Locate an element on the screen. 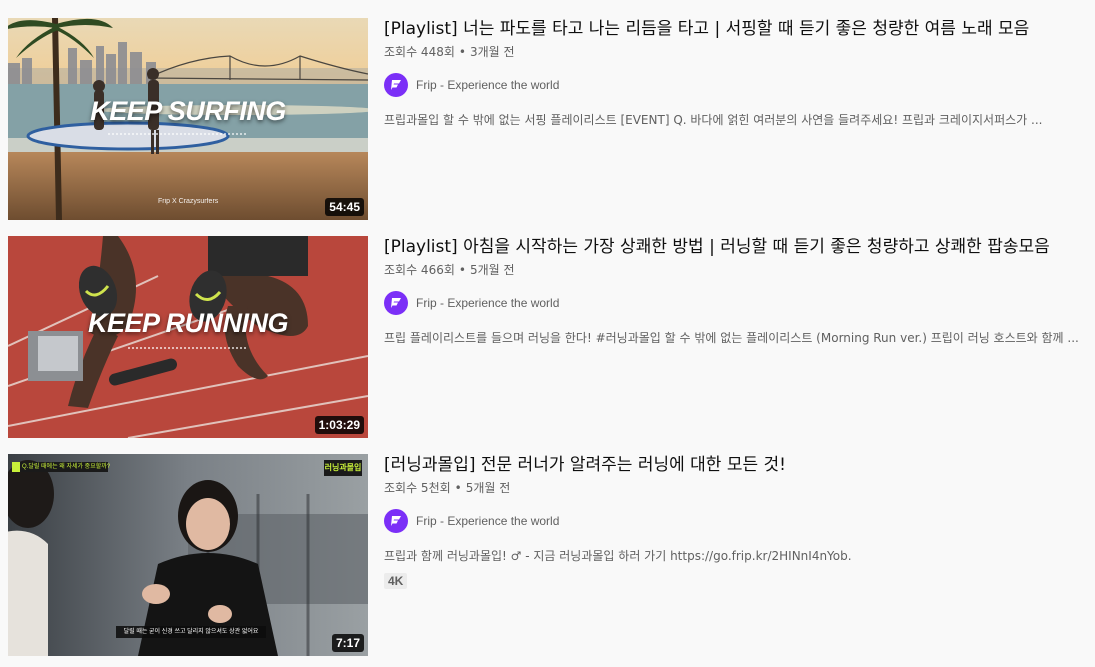 Image resolution: width=1095 pixels, height=667 pixels. view-count: 조회수 448회 is located at coordinates (419, 52).